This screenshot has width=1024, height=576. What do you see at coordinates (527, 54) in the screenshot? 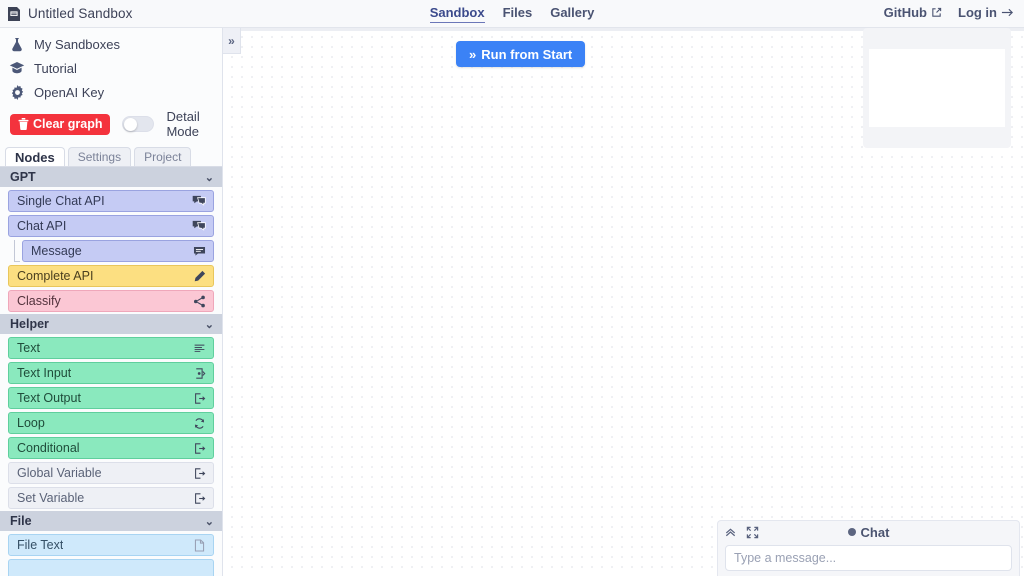
I see `run-from-start-label: Run from Start` at bounding box center [527, 54].